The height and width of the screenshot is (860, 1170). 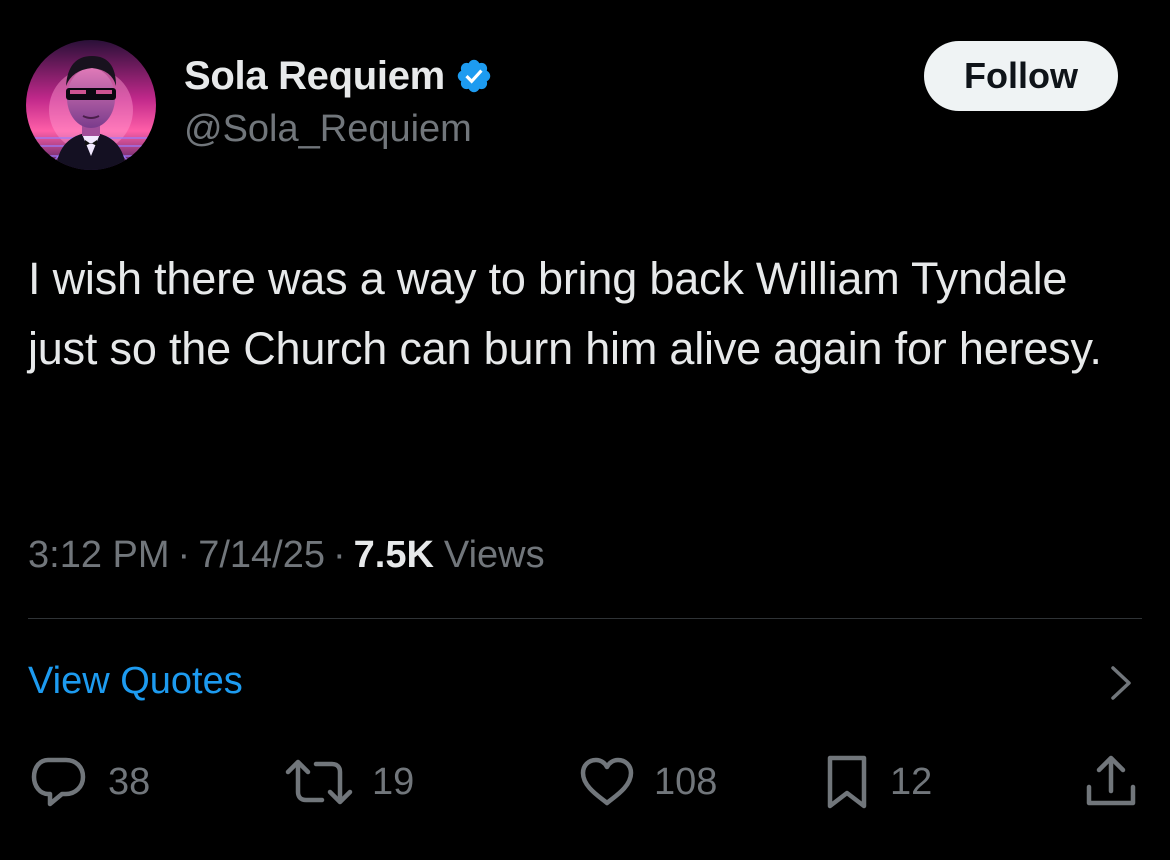 I want to click on repost-arrows-icon, so click(x=319, y=782).